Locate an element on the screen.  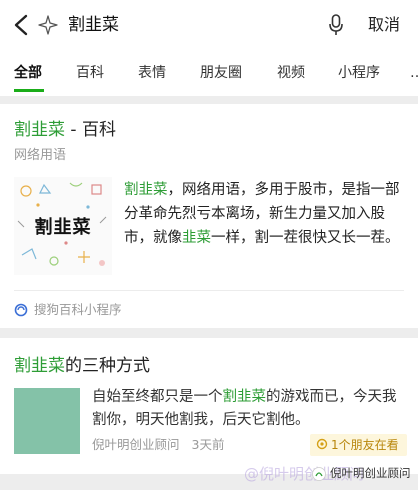
active-tab-indicator is located at coordinates (29, 90).